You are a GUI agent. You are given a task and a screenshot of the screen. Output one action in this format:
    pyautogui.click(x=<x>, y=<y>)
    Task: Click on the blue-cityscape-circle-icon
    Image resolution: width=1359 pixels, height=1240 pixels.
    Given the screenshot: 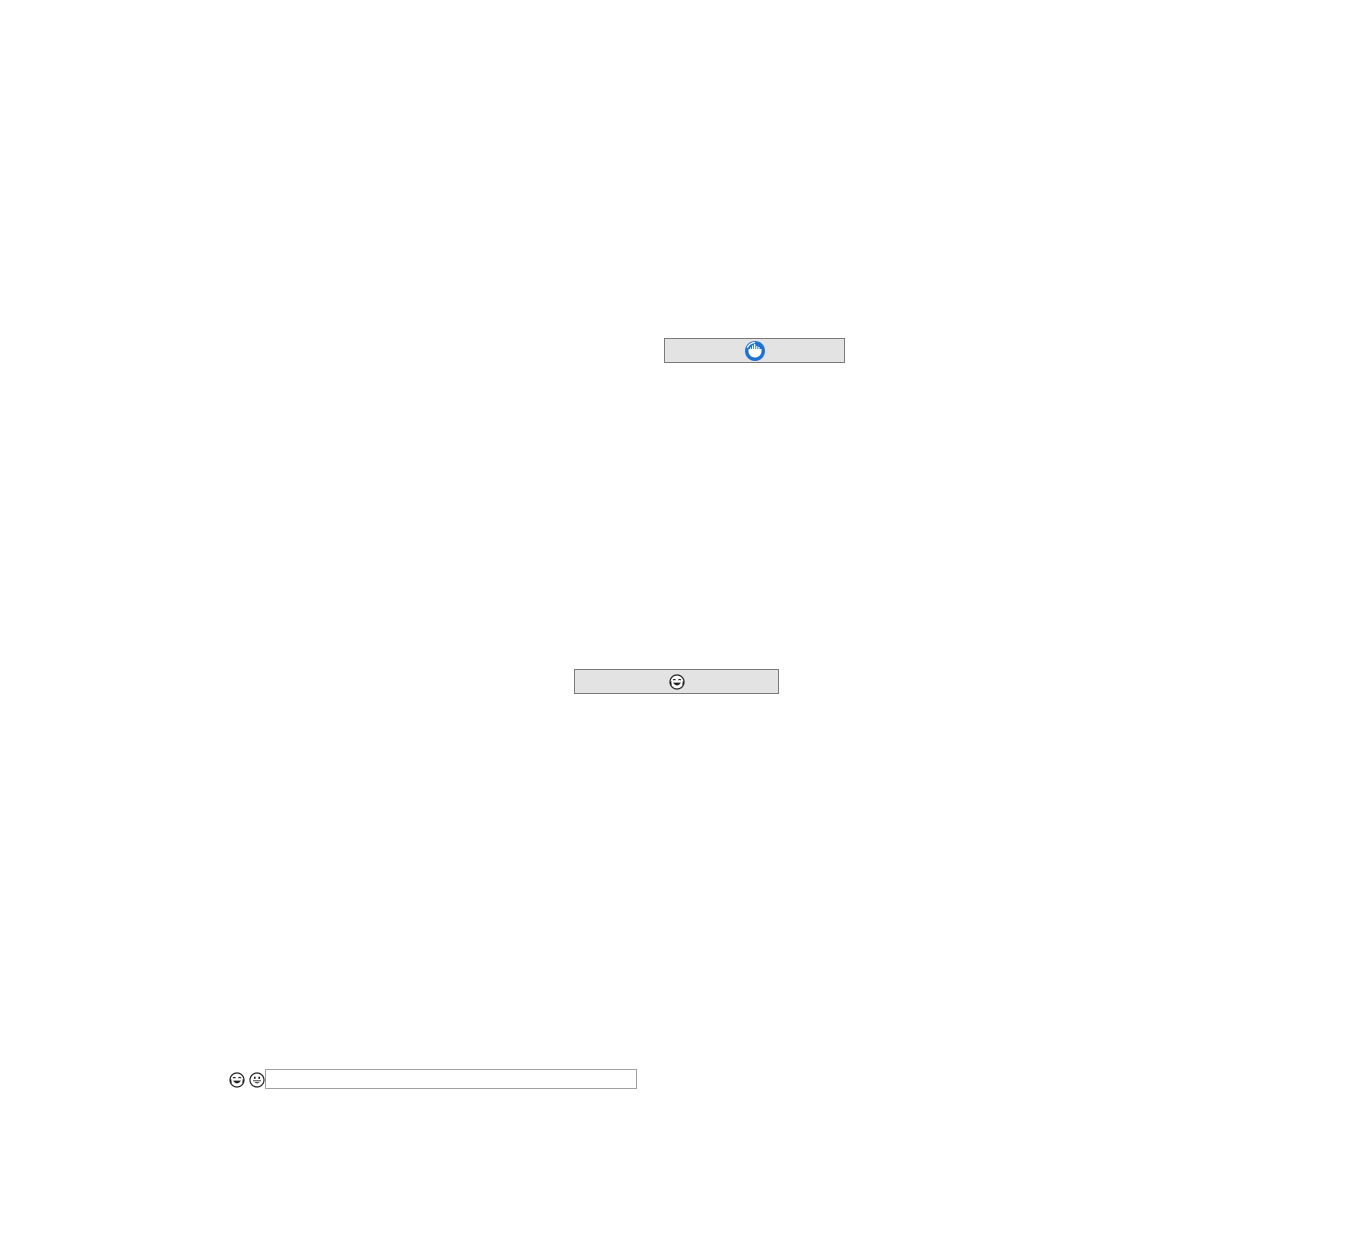 What is the action you would take?
    pyautogui.click(x=754, y=350)
    